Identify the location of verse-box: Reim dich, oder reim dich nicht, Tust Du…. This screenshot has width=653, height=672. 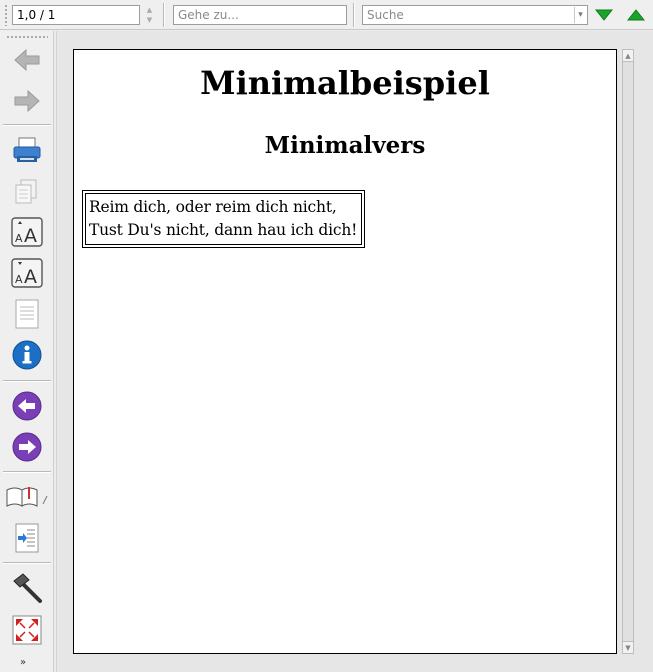
(223, 219).